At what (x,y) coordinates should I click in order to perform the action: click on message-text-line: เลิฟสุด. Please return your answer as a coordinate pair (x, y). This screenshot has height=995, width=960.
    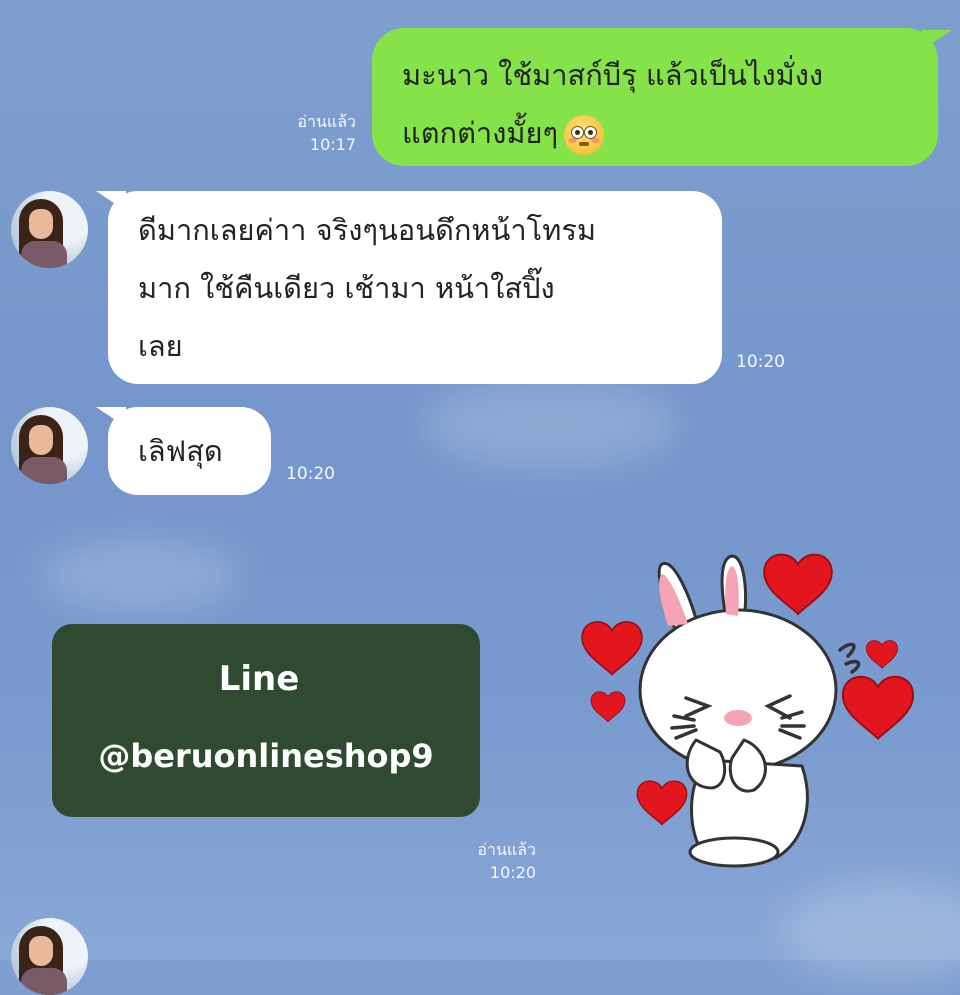
    Looking at the image, I should click on (180, 451).